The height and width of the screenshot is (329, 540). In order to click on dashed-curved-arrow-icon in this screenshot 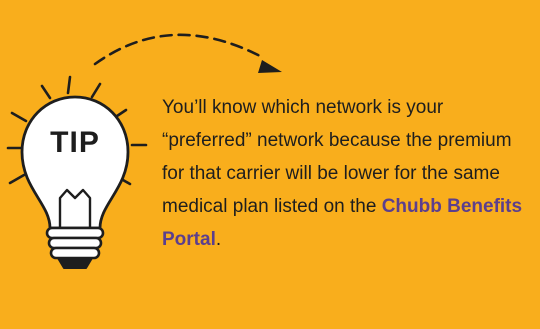, I will do `click(187, 53)`.